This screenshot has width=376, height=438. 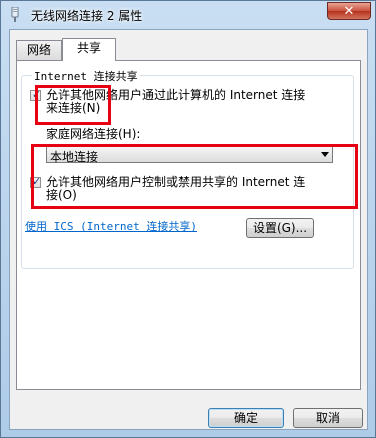 I want to click on ics-help-link: 使用 ICS (Internet 连接共享), so click(x=111, y=226).